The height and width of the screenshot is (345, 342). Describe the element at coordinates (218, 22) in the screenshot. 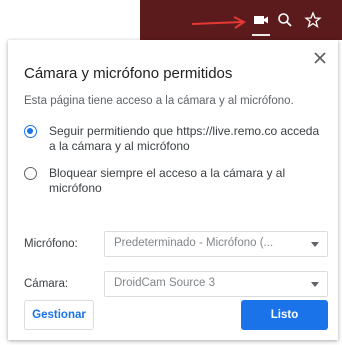

I see `red-arrow-icon` at that location.